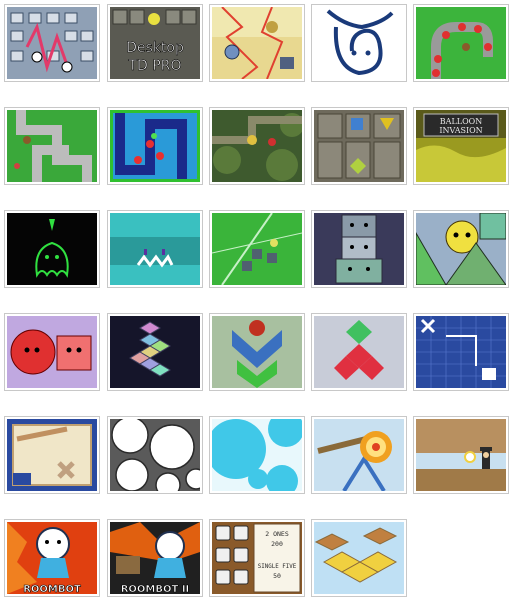 The image size is (514, 599). I want to click on game-thumb-dice: 2 ONES 200 SINGLE FIVE 50, so click(257, 558).